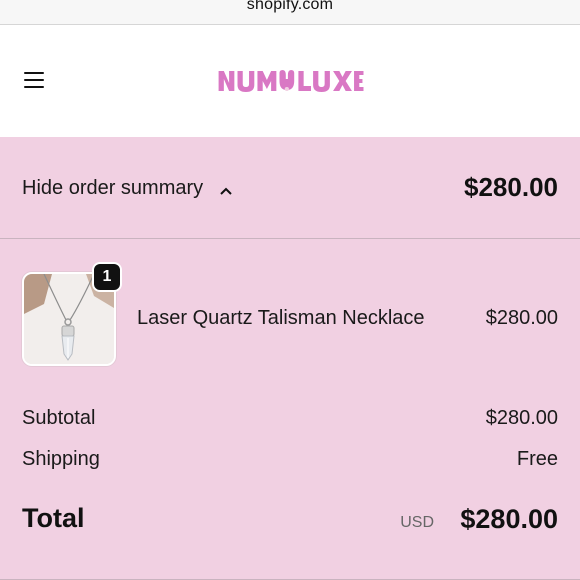  What do you see at coordinates (61, 459) in the screenshot?
I see `shipping-label: Shipping` at bounding box center [61, 459].